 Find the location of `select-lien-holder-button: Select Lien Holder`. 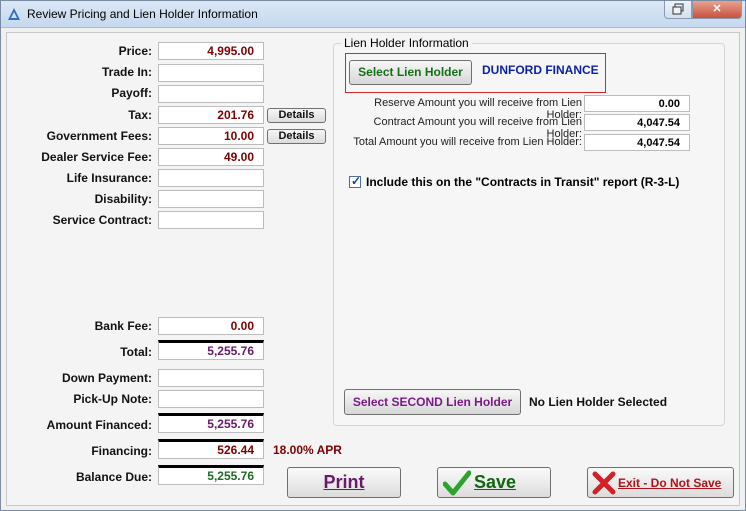

select-lien-holder-button: Select Lien Holder is located at coordinates (410, 72).